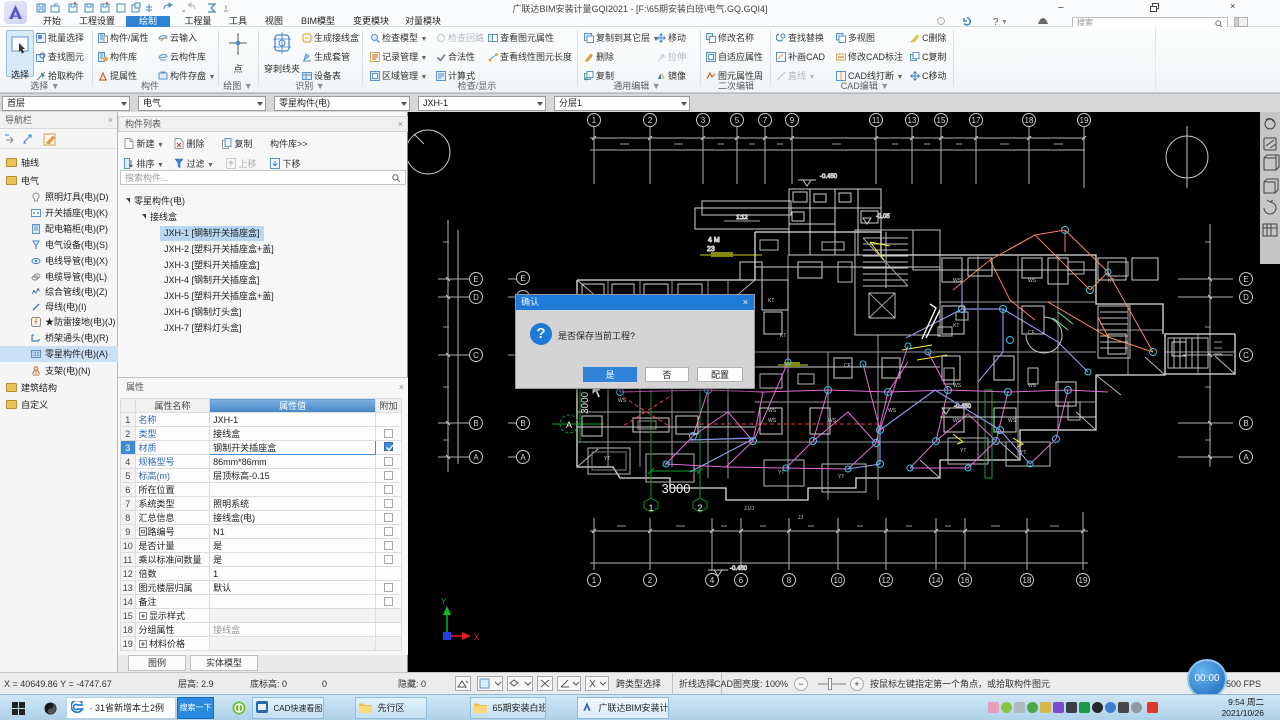 The width and height of the screenshot is (1280, 720). What do you see at coordinates (676, 488) in the screenshot?
I see `svg-text: 3000` at bounding box center [676, 488].